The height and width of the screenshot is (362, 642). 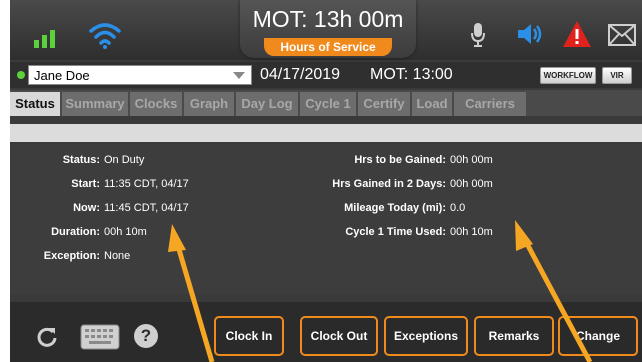 I want to click on tab-cycle-1: Cycle 1, so click(x=328, y=104).